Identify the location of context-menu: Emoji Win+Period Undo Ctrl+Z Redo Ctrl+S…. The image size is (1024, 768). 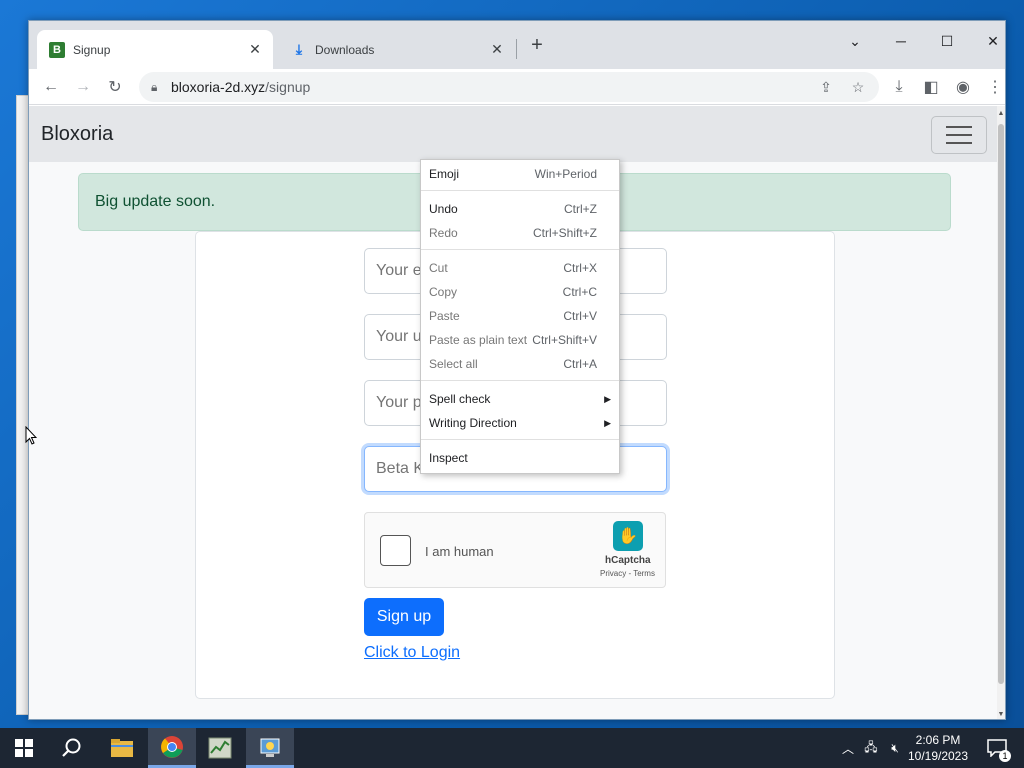
(520, 316).